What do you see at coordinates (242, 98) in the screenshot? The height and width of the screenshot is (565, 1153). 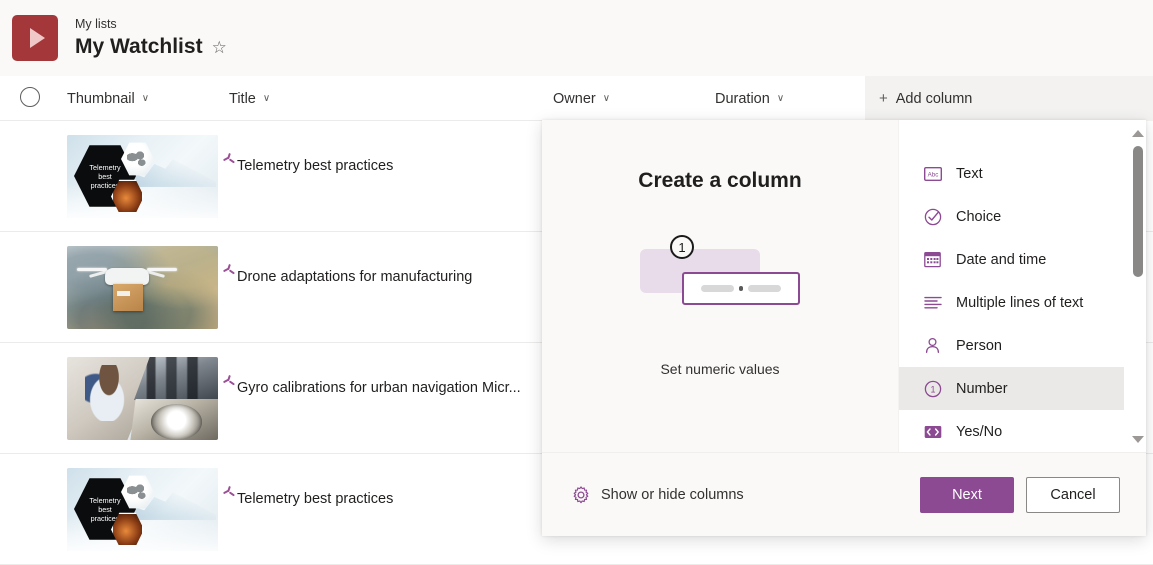 I see `column-header-label: Title` at bounding box center [242, 98].